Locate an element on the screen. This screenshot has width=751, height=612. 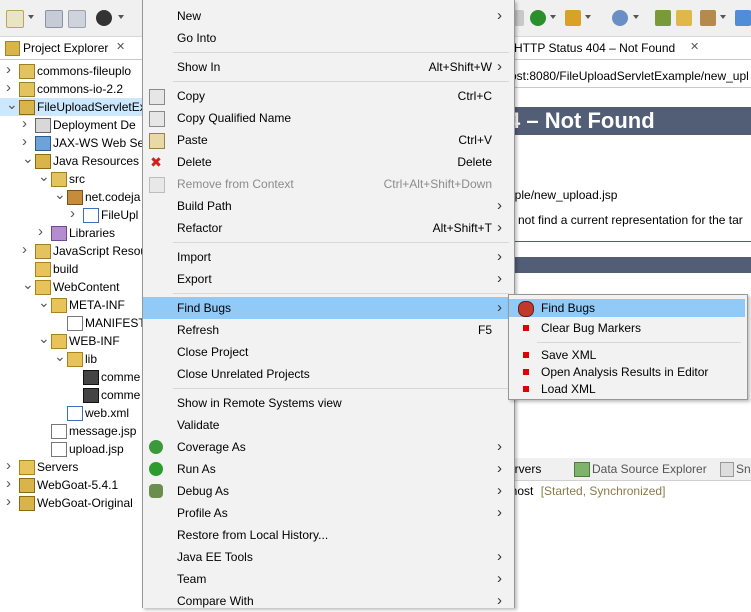
menu-item-new: New › is located at coordinates (327, 16).